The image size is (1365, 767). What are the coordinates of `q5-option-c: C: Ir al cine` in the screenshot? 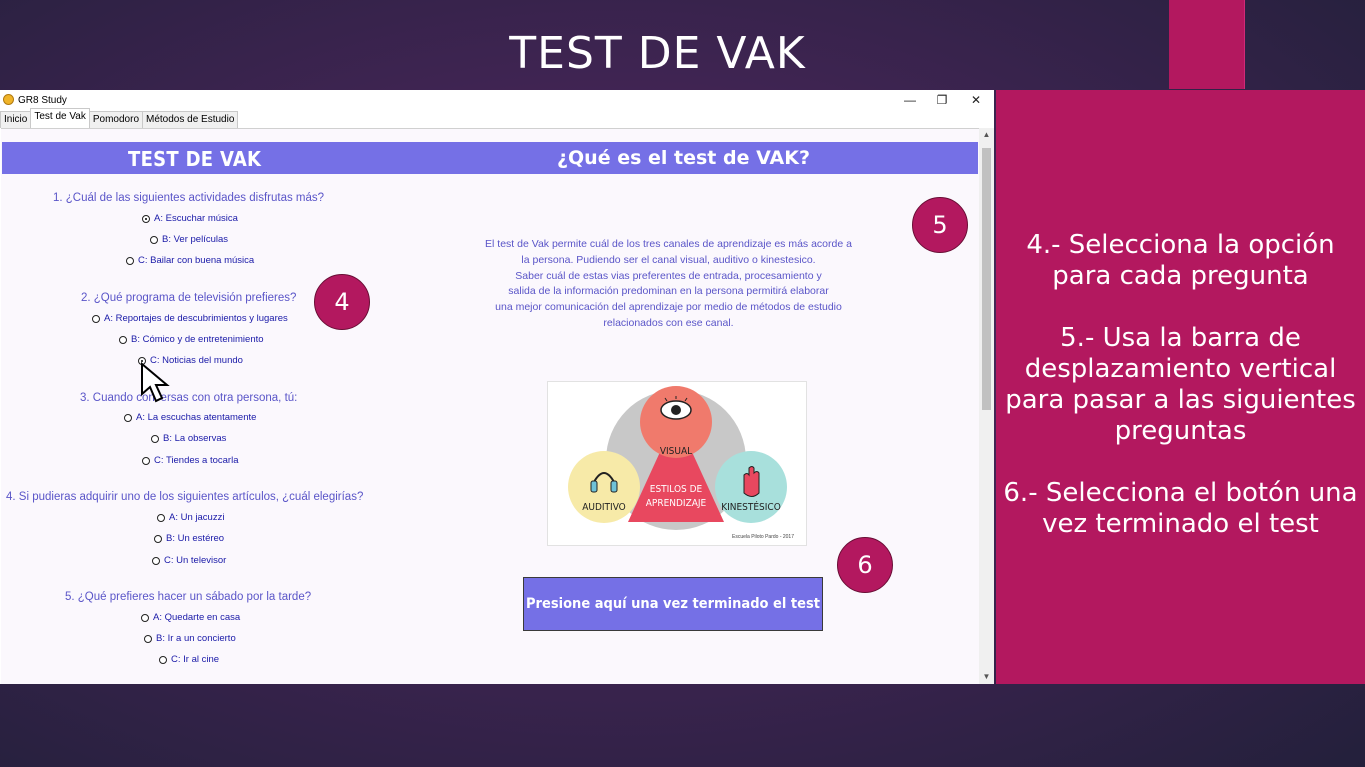 It's located at (189, 659).